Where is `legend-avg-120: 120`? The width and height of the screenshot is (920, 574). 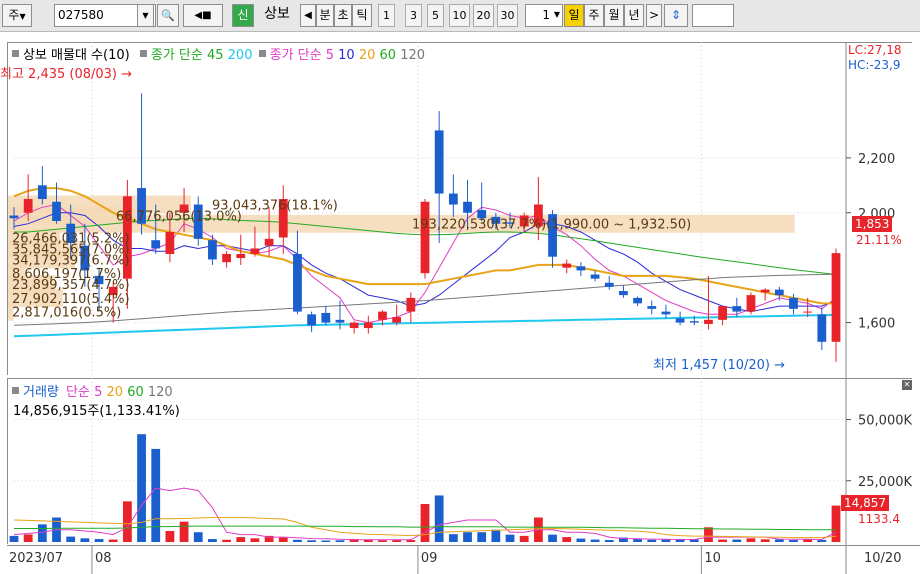
legend-avg-120: 120 is located at coordinates (413, 55).